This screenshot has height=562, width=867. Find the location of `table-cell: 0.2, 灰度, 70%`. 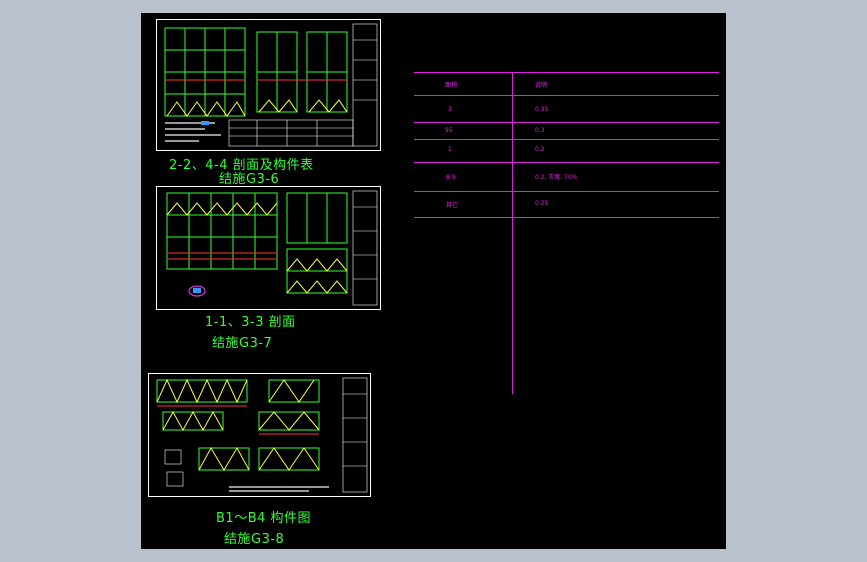

table-cell: 0.2, 灰度, 70% is located at coordinates (556, 177).